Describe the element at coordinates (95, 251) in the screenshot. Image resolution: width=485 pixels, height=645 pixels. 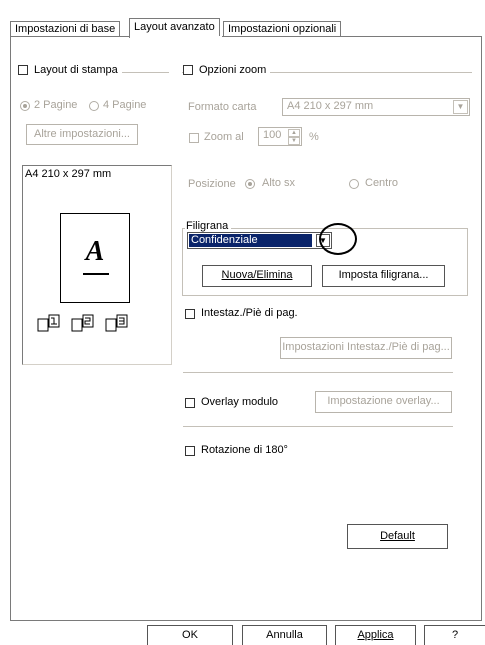
I see `preview-letter: A` at that location.